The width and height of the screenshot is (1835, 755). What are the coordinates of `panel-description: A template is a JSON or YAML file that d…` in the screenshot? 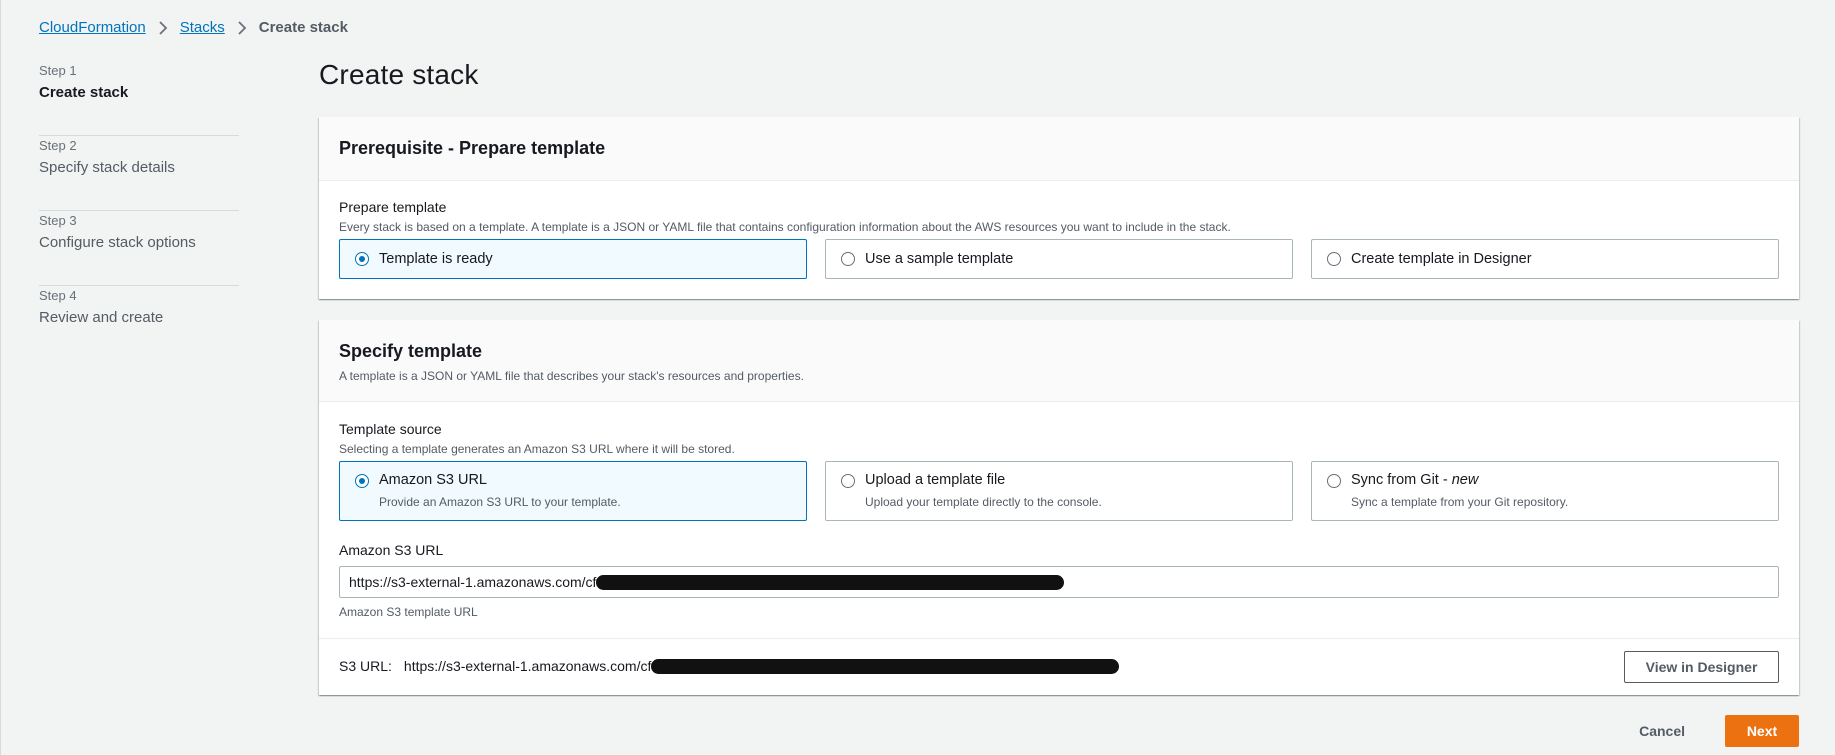 It's located at (571, 376).